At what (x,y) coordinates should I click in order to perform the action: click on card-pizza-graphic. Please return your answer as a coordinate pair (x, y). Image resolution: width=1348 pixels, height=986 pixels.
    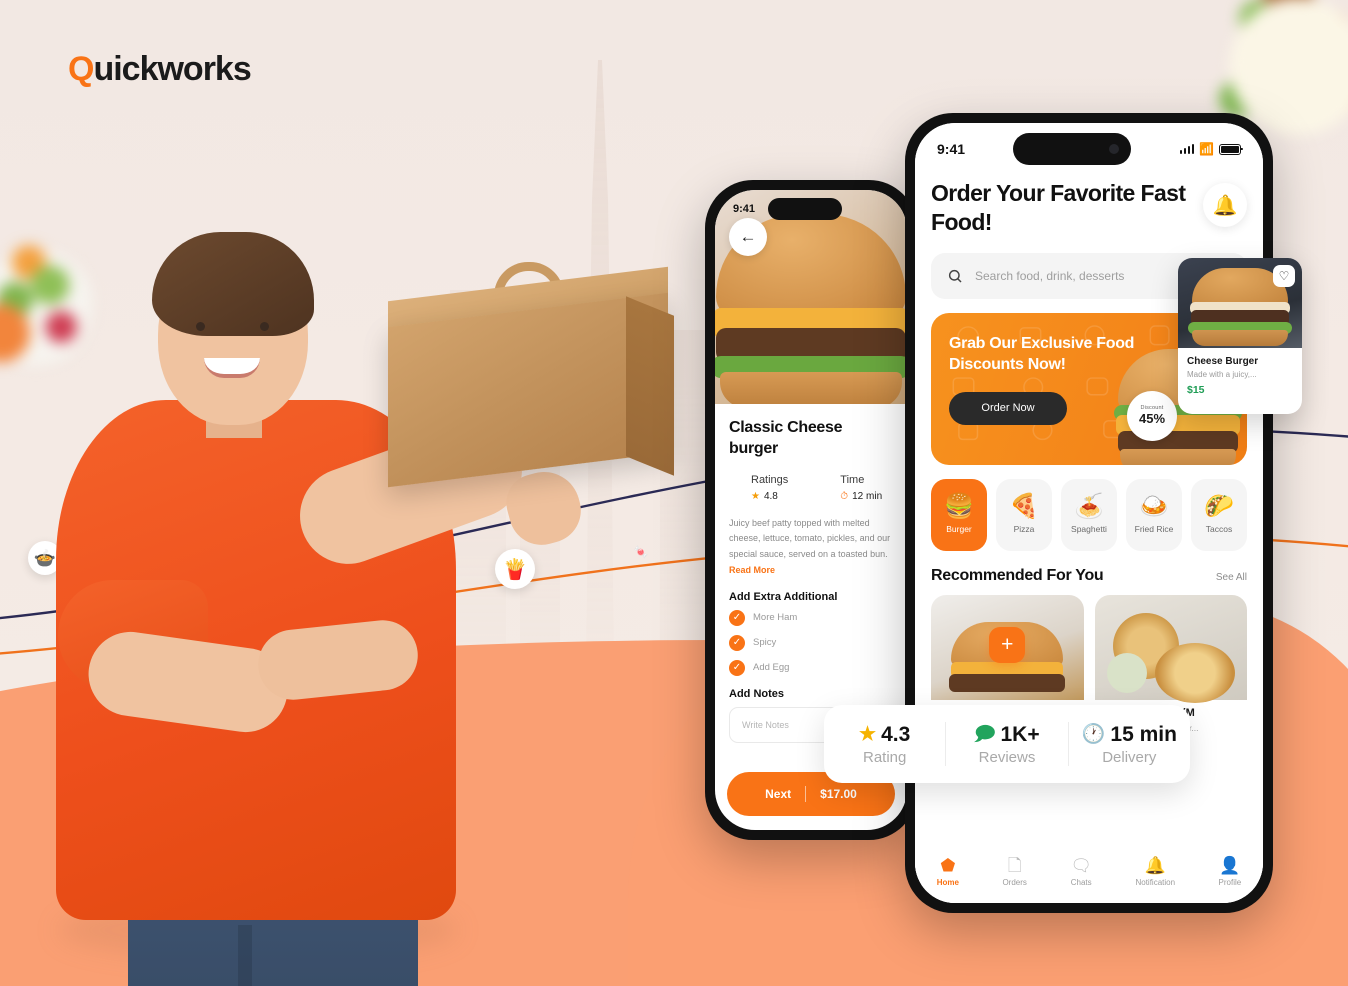
    Looking at the image, I should click on (1171, 649).